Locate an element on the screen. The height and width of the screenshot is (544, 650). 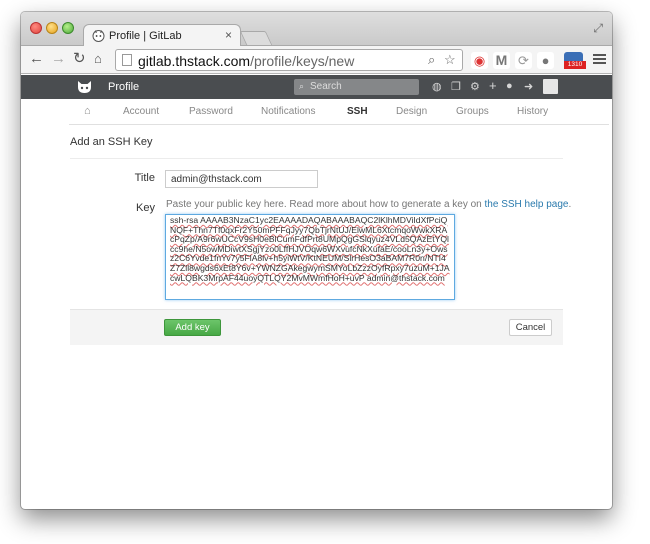
address-bar: gitlab.thstack.com/profile/keys/new ⌕ ☆ is located at coordinates (289, 60).